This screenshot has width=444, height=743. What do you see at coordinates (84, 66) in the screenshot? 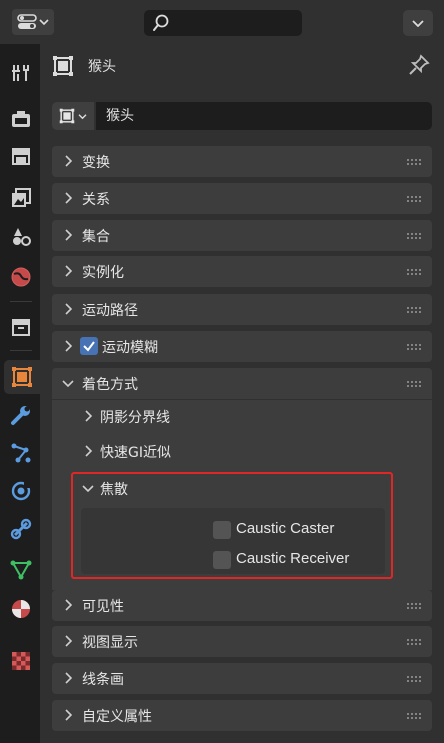
I see `object-context-header: 猴头` at bounding box center [84, 66].